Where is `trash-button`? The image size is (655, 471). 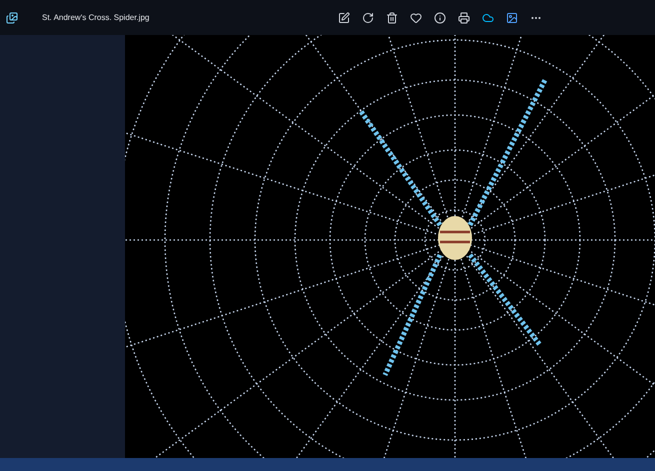 trash-button is located at coordinates (392, 17).